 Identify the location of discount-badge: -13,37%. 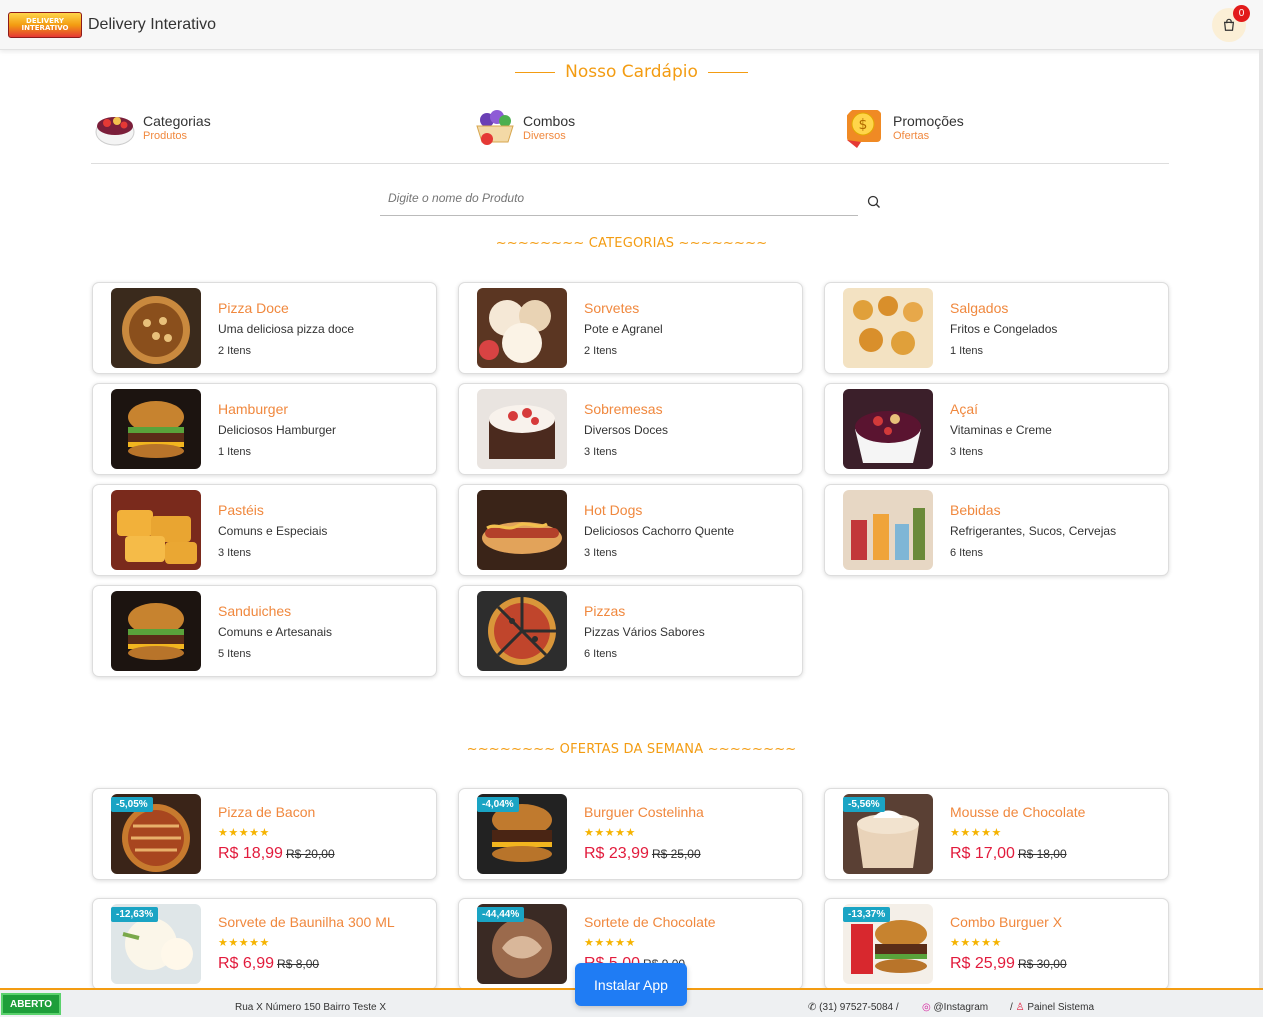
(867, 914).